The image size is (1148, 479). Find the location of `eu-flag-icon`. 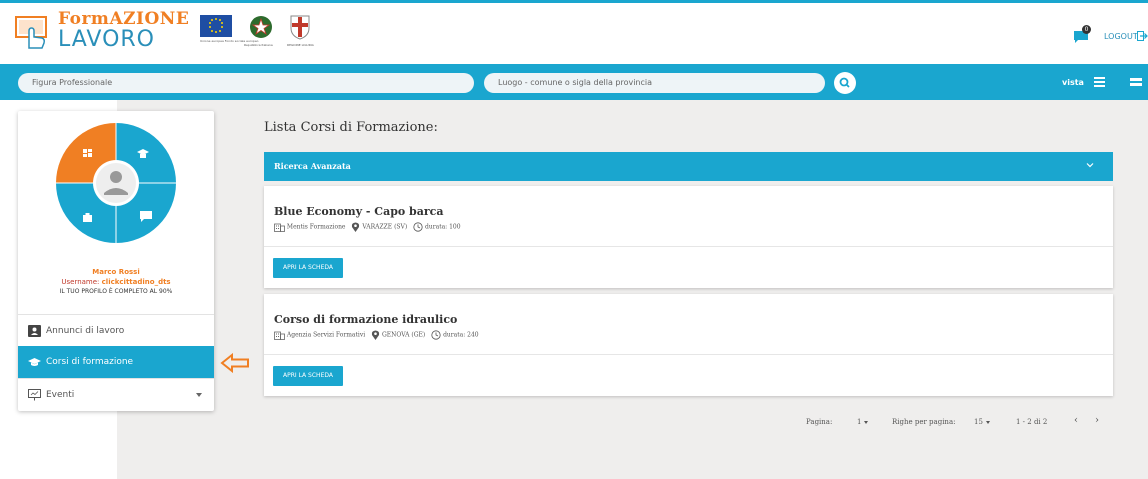

eu-flag-icon is located at coordinates (216, 26).